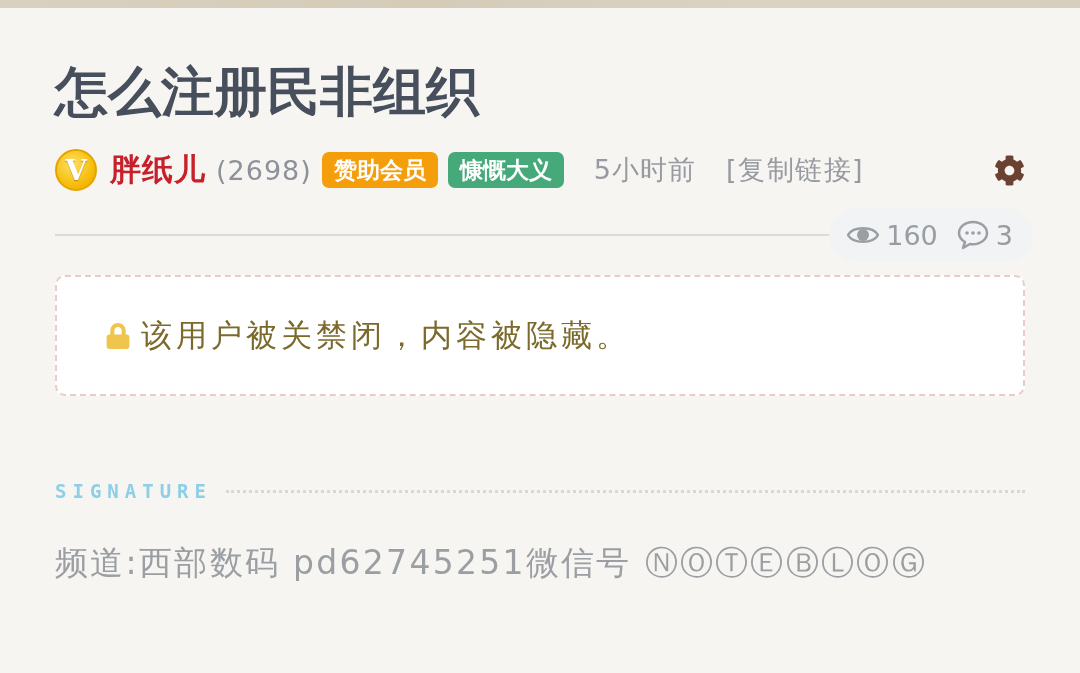 Image resolution: width=1080 pixels, height=673 pixels. What do you see at coordinates (1004, 235) in the screenshot?
I see `comment-count: 3` at bounding box center [1004, 235].